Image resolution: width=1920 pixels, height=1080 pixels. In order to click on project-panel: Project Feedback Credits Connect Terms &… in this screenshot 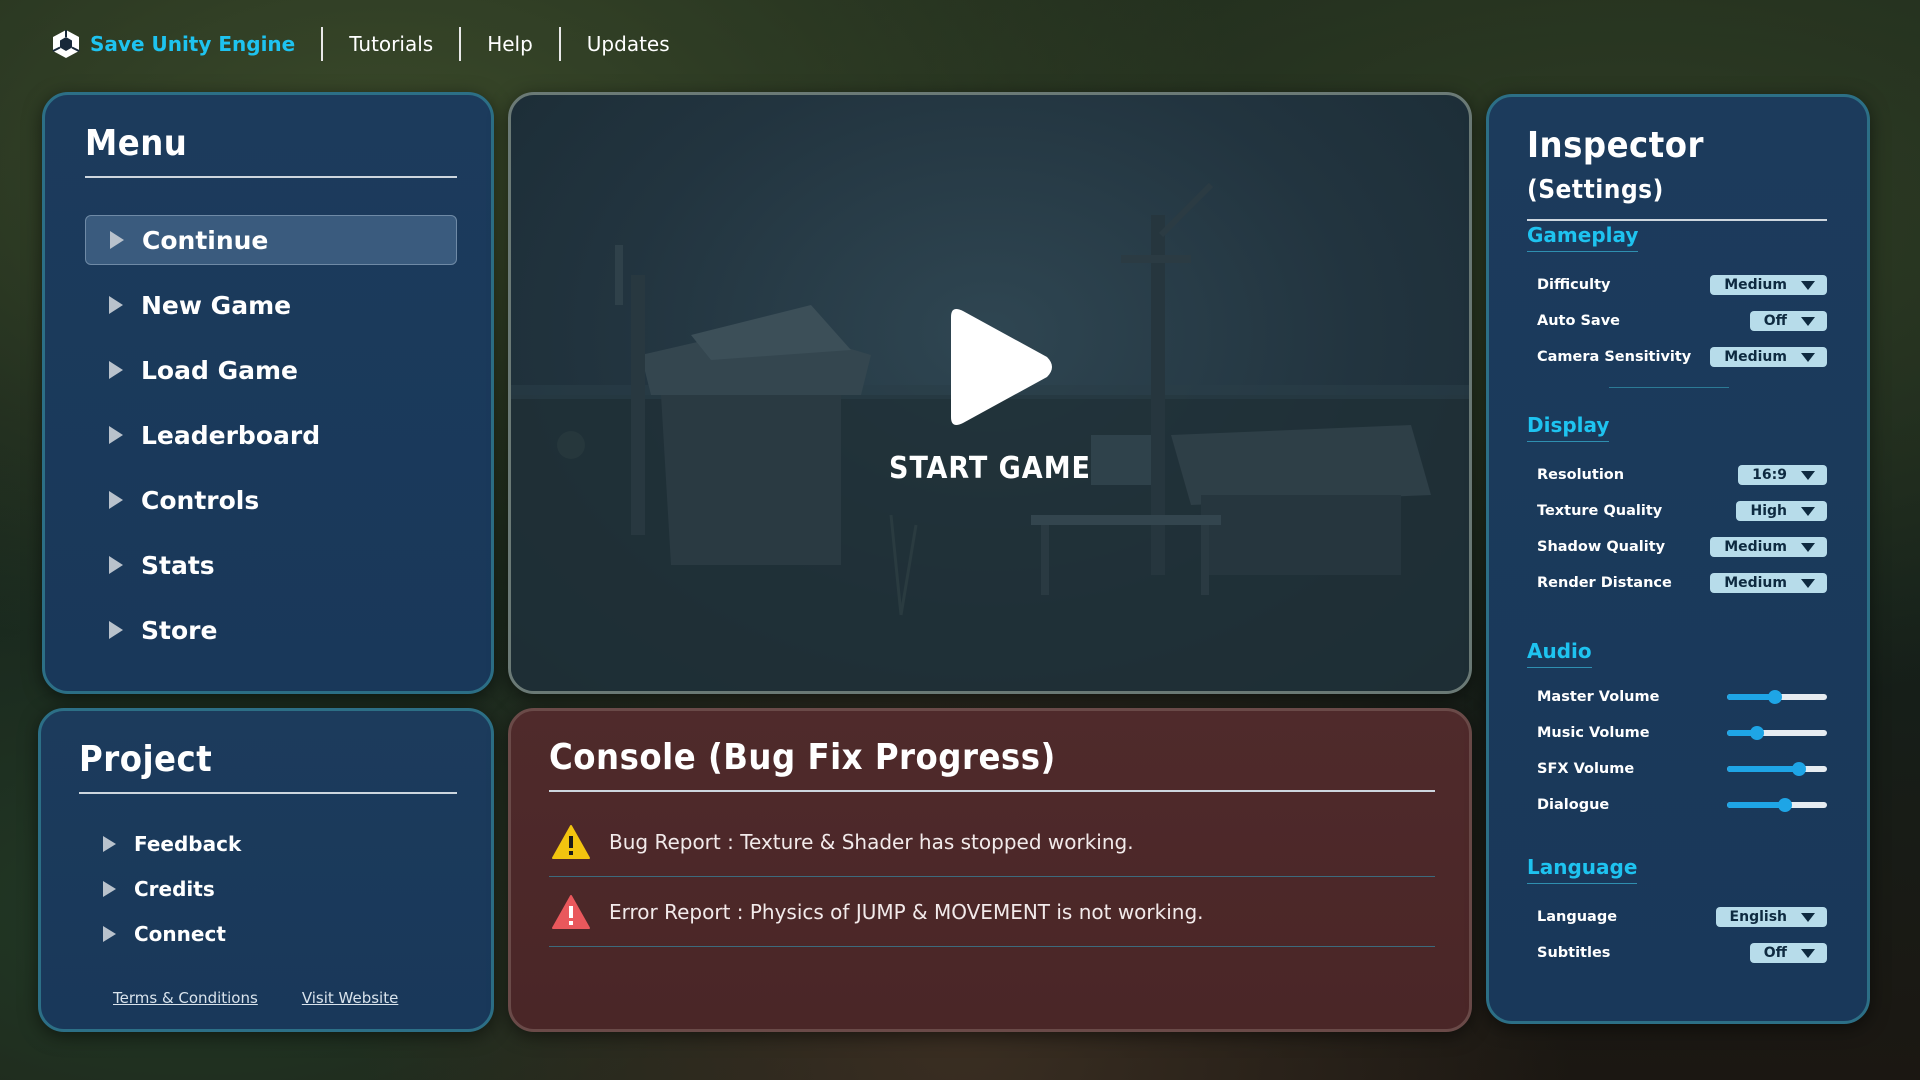, I will do `click(266, 870)`.